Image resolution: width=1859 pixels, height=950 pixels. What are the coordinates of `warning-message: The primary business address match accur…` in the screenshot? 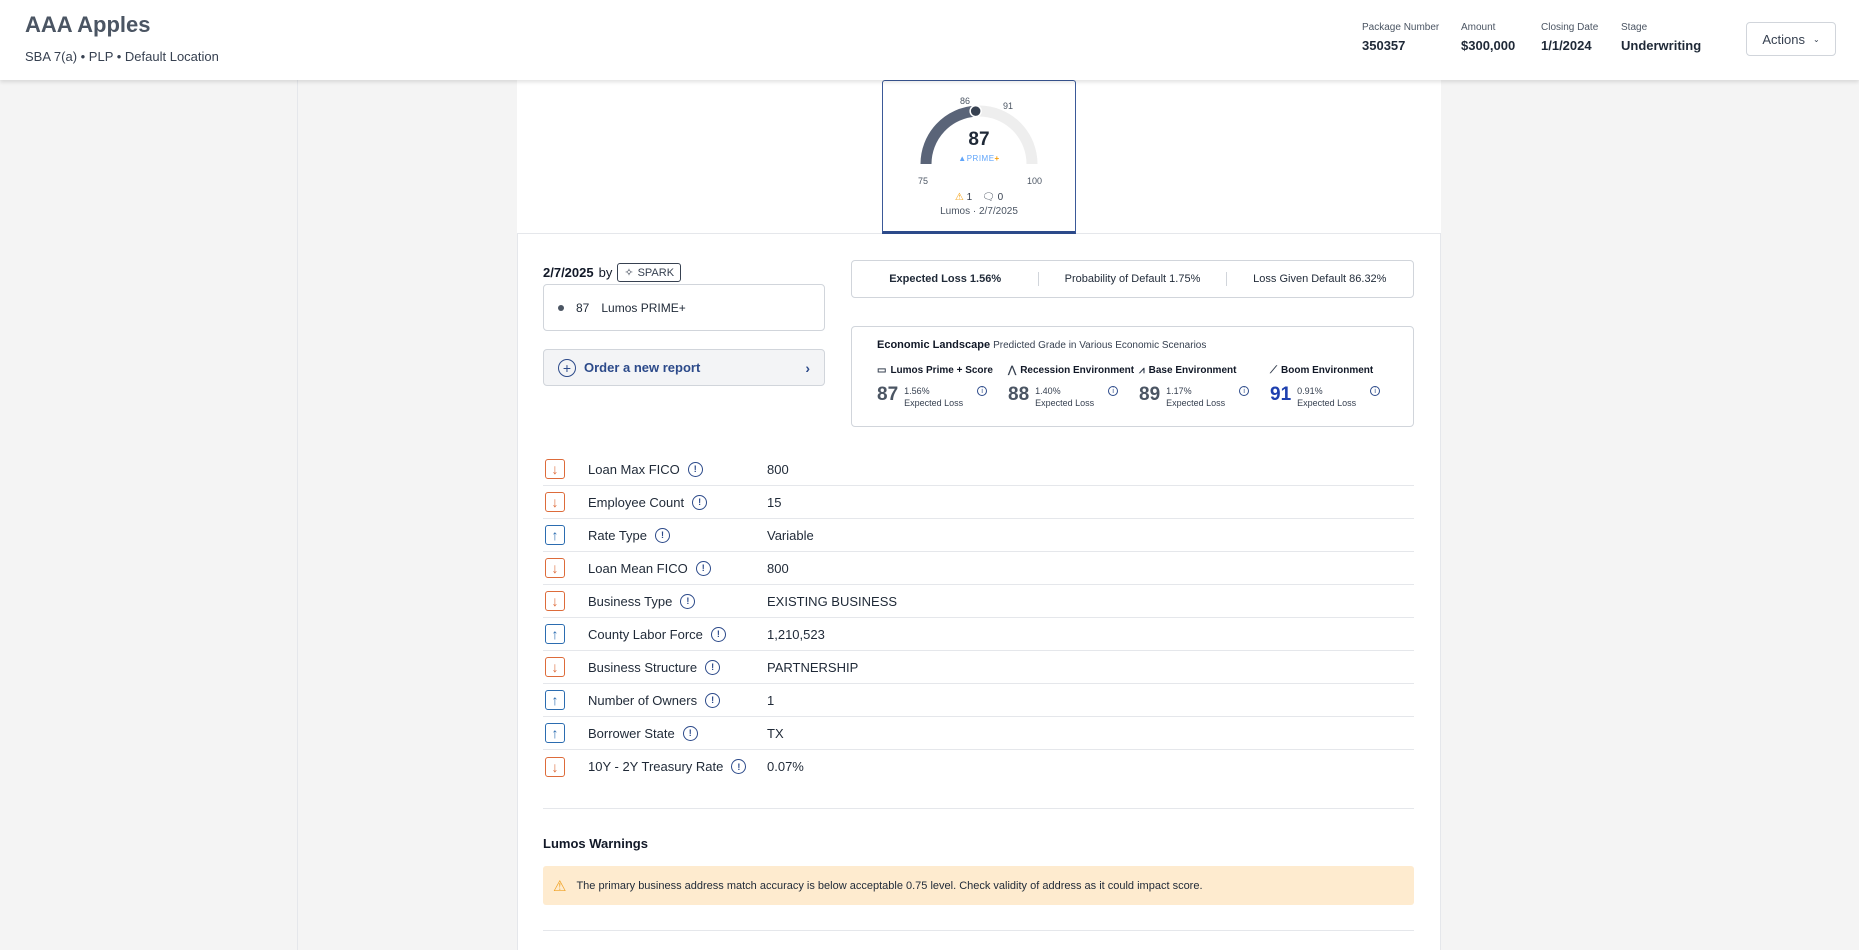 It's located at (889, 885).